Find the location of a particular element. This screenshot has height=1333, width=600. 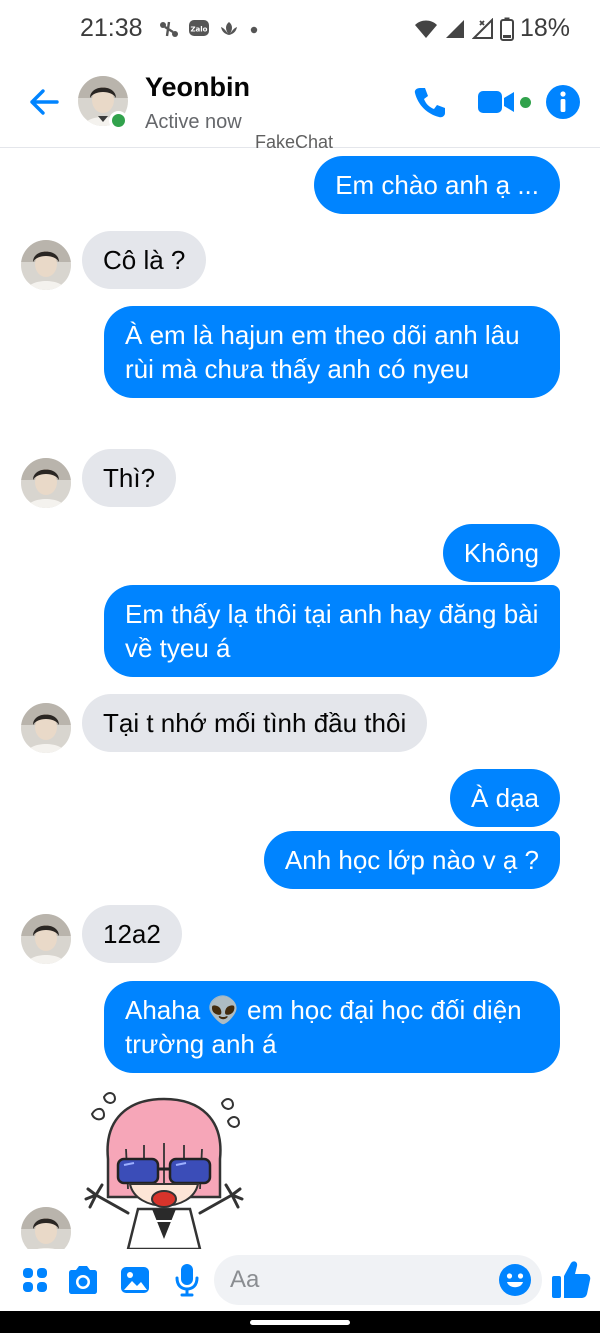

system-navigation-bar is located at coordinates (300, 1322).